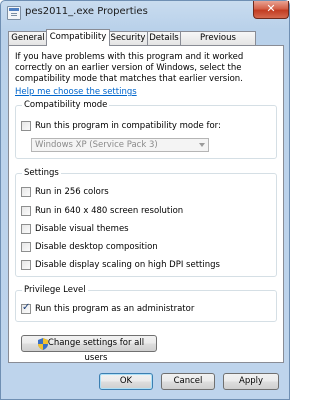 Image resolution: width=320 pixels, height=400 pixels. What do you see at coordinates (55, 290) in the screenshot?
I see `privilege-level-title: Privilege Level` at bounding box center [55, 290].